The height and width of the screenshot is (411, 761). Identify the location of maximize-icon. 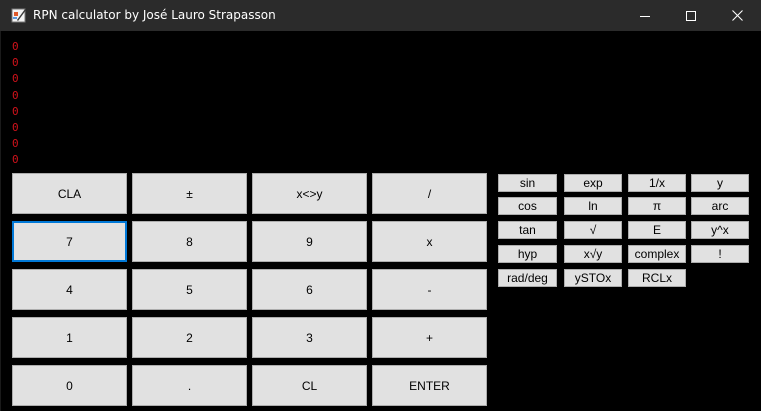
(691, 15).